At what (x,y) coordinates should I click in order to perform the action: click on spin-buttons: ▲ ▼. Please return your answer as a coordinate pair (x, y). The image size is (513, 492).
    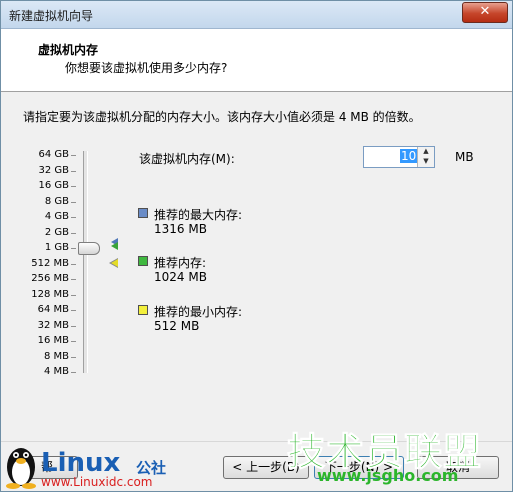
    Looking at the image, I should click on (425, 157).